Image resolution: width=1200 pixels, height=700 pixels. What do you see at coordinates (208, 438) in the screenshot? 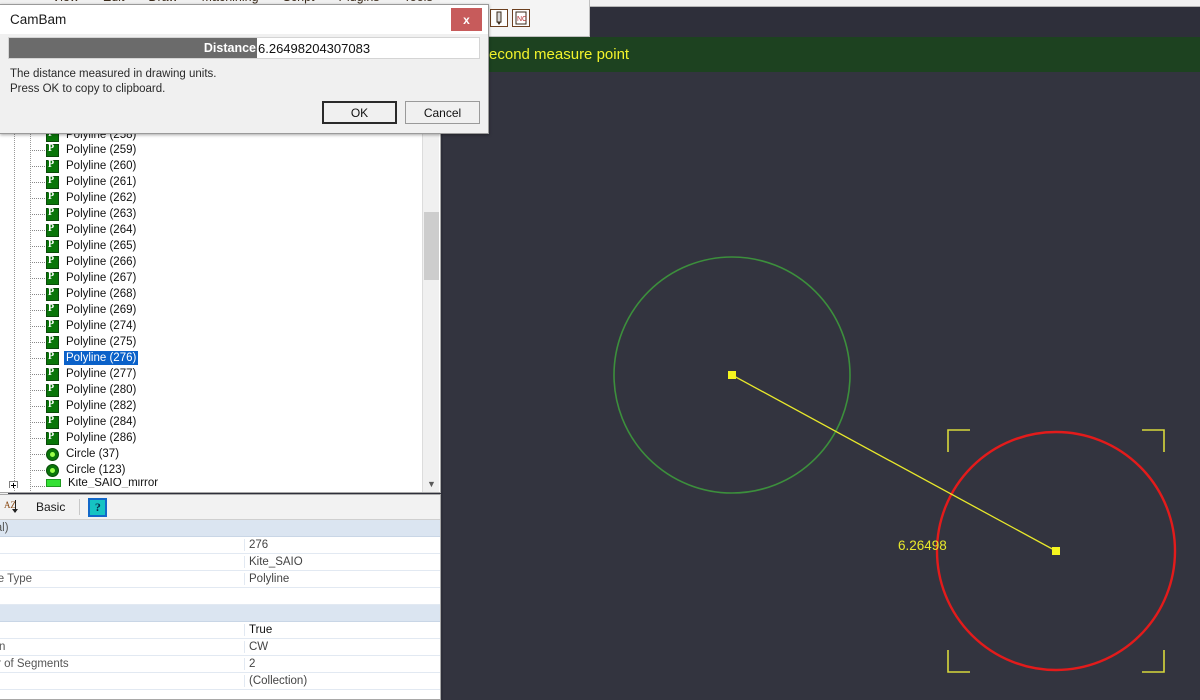
I see `tree-item-polyline: Polyline (286)` at bounding box center [208, 438].